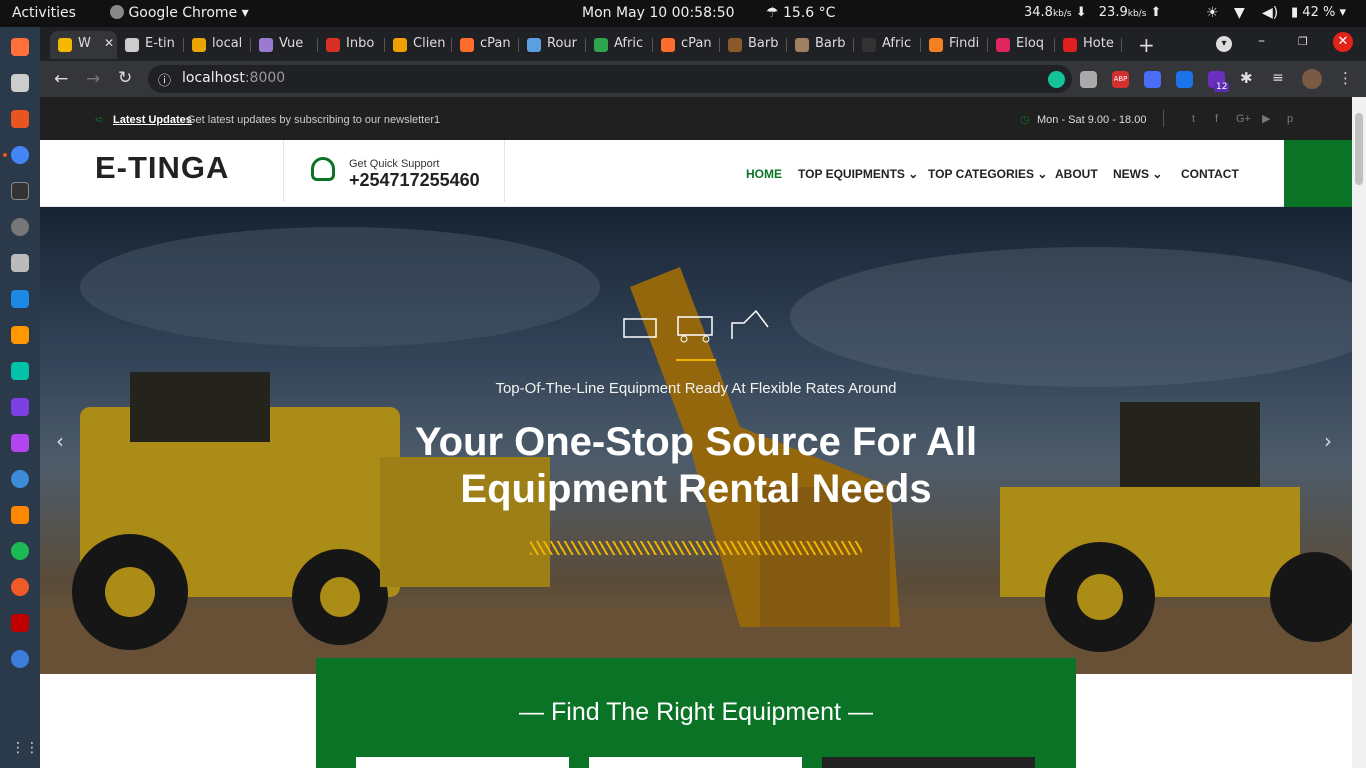 This screenshot has height=768, width=1366. Describe the element at coordinates (928, 762) in the screenshot. I see `search-button` at that location.